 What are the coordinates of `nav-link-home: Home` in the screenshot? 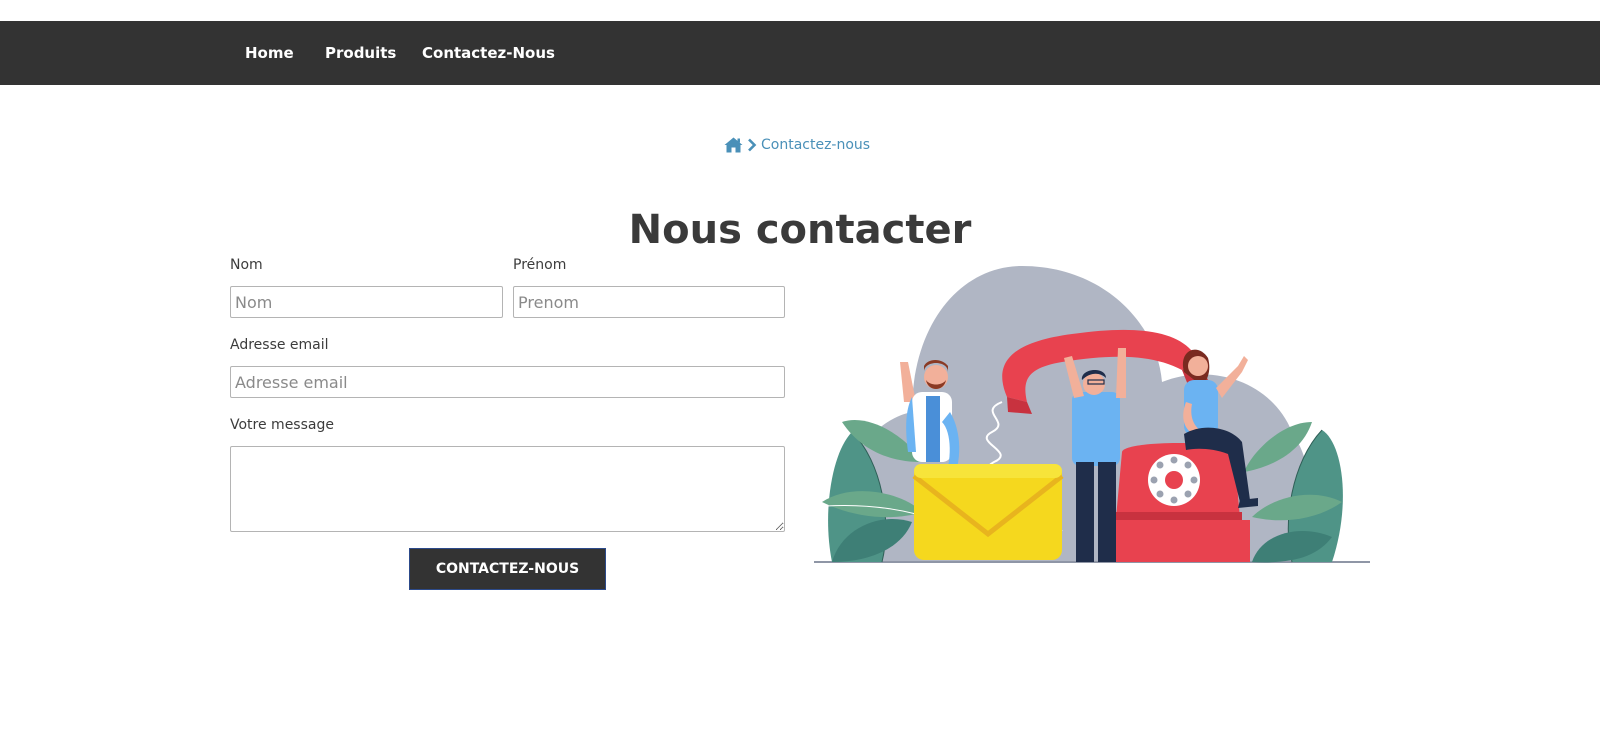 It's located at (269, 53).